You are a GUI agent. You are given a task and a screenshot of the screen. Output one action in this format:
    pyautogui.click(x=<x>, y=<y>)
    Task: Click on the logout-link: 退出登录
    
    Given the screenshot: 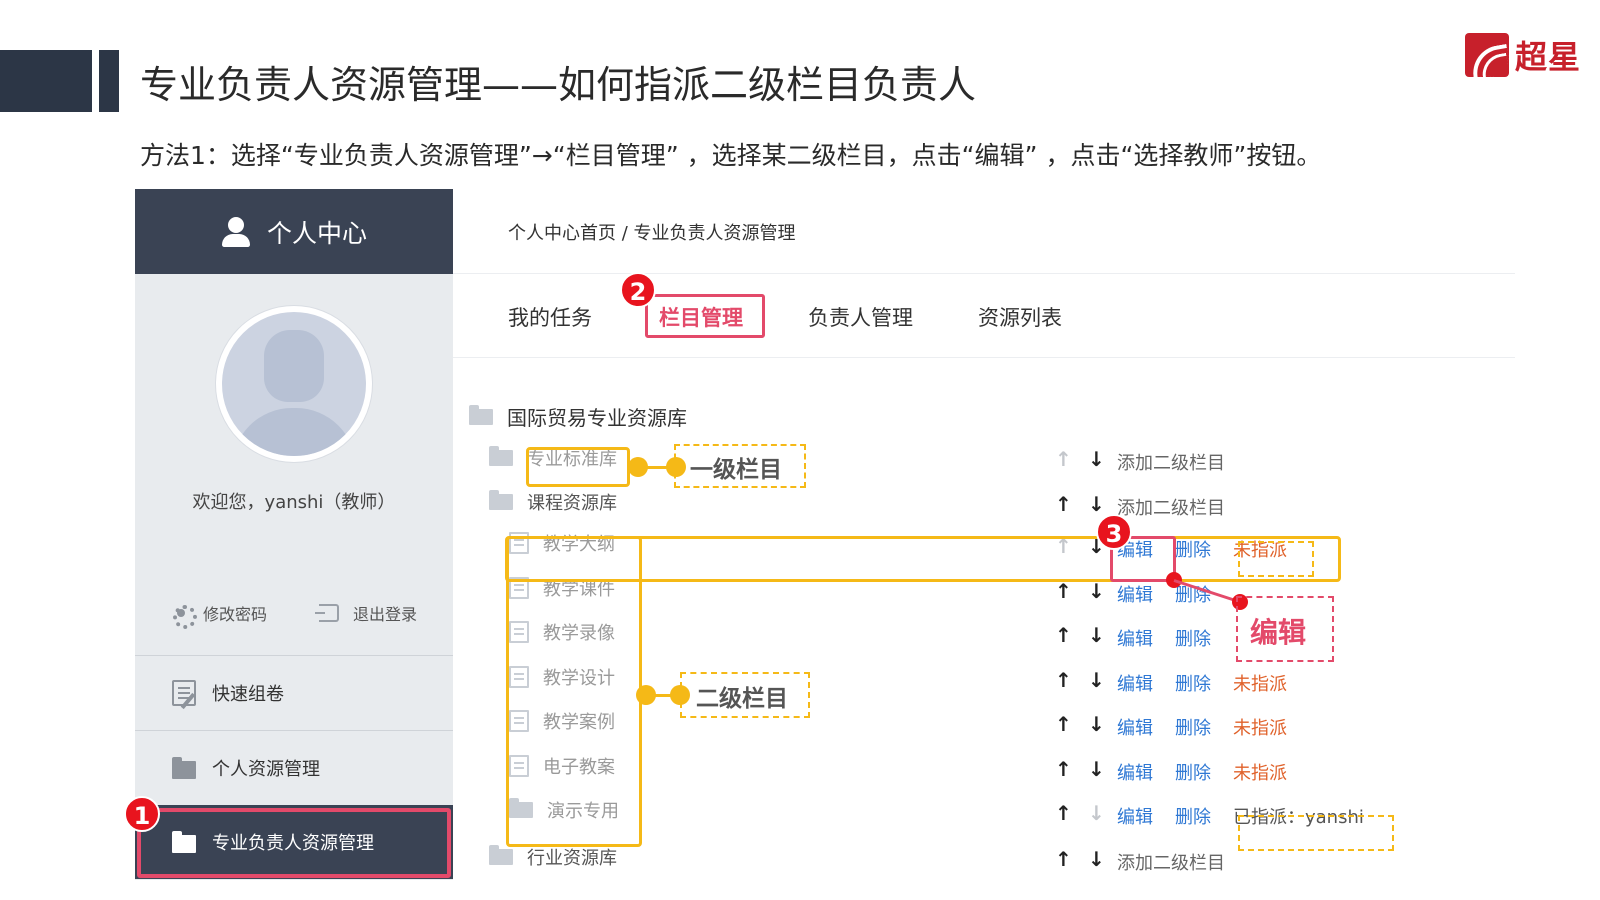 What is the action you would take?
    pyautogui.click(x=366, y=613)
    